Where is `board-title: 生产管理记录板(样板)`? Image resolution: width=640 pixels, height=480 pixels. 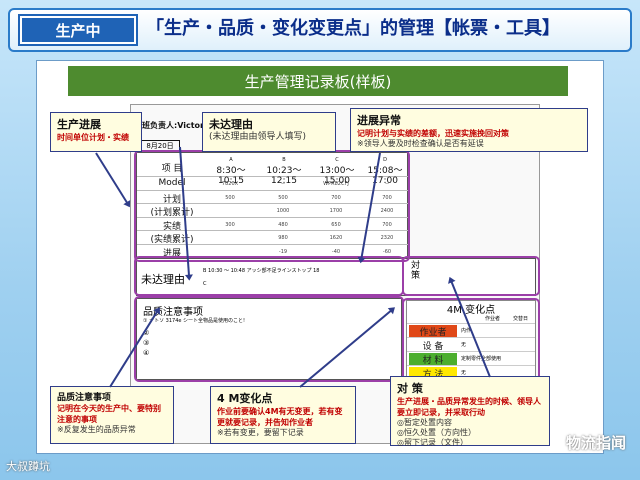
board-title: 生产管理记录板(样板) is located at coordinates (318, 81).